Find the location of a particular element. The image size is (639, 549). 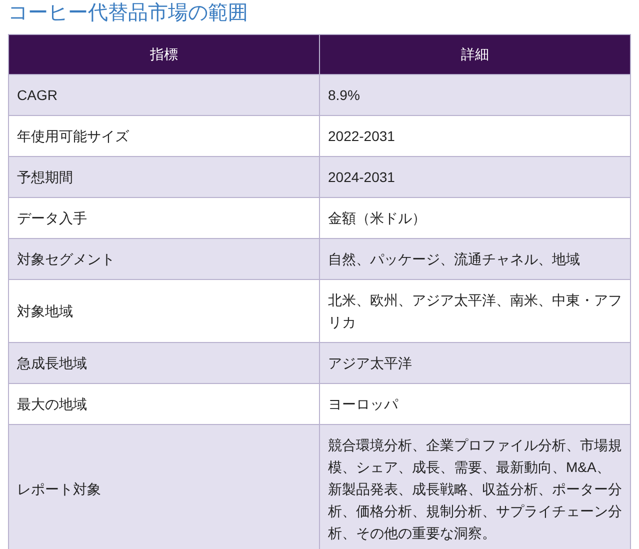

column-header: 指標 is located at coordinates (164, 54).